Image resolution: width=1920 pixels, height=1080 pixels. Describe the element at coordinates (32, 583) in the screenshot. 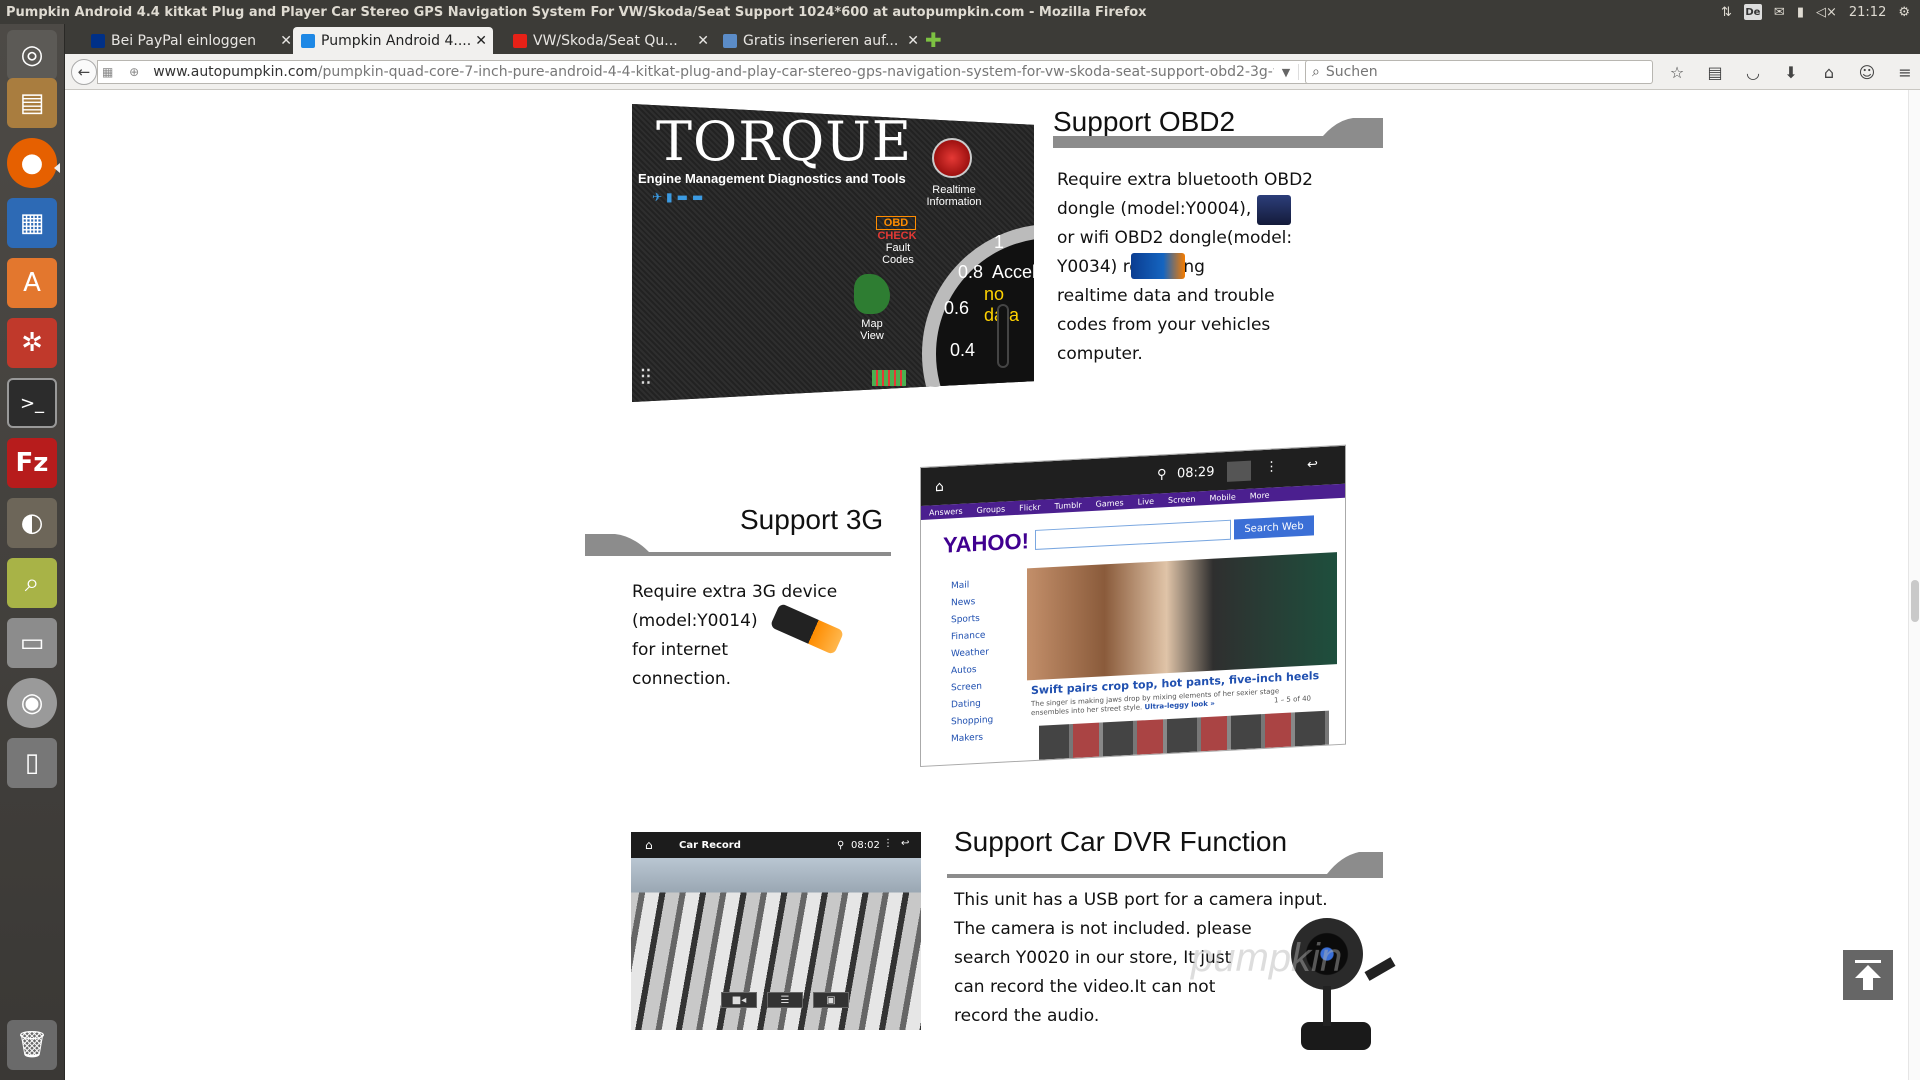

I see `image-viewer-icon: ⌕` at that location.